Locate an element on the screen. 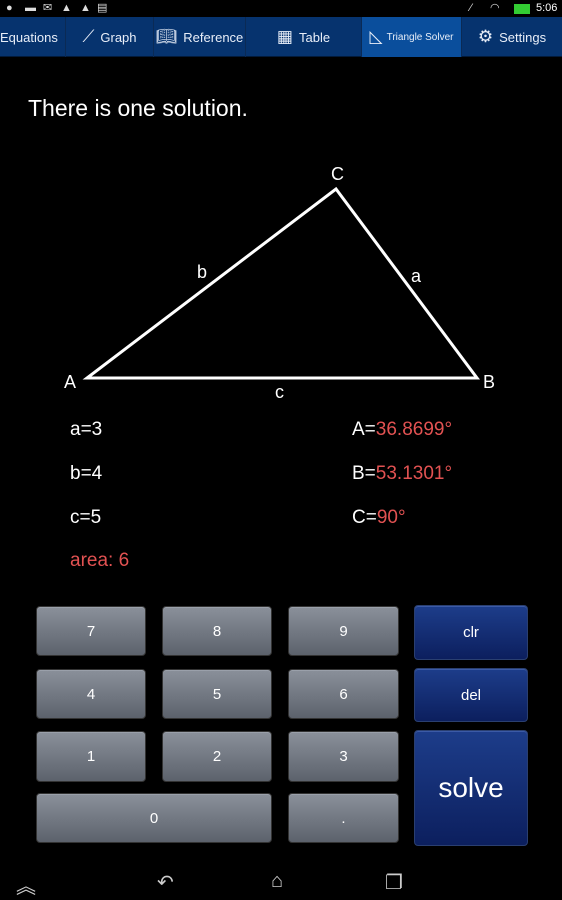 This screenshot has width=562, height=900. vertex-b-label: B is located at coordinates (489, 382).